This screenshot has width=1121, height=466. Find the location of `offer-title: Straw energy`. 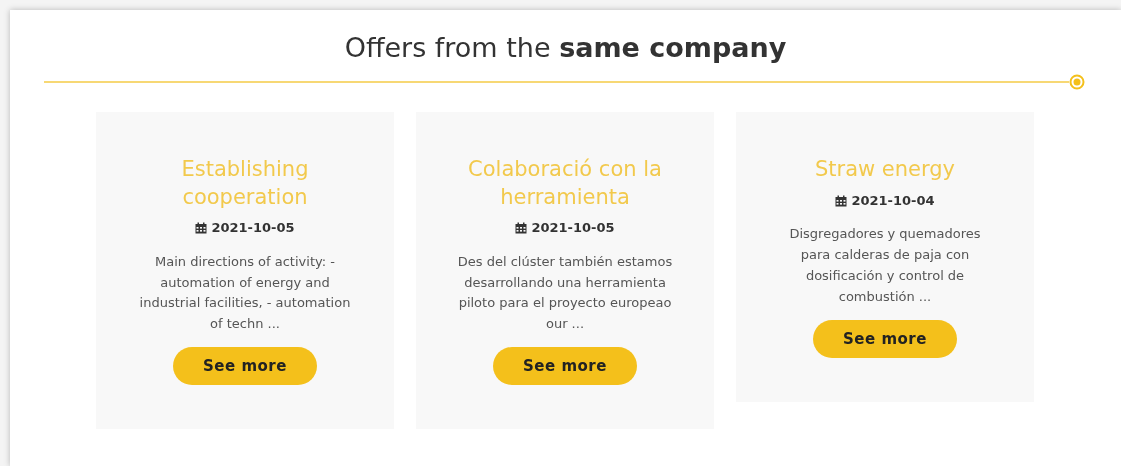

offer-title: Straw energy is located at coordinates (885, 170).